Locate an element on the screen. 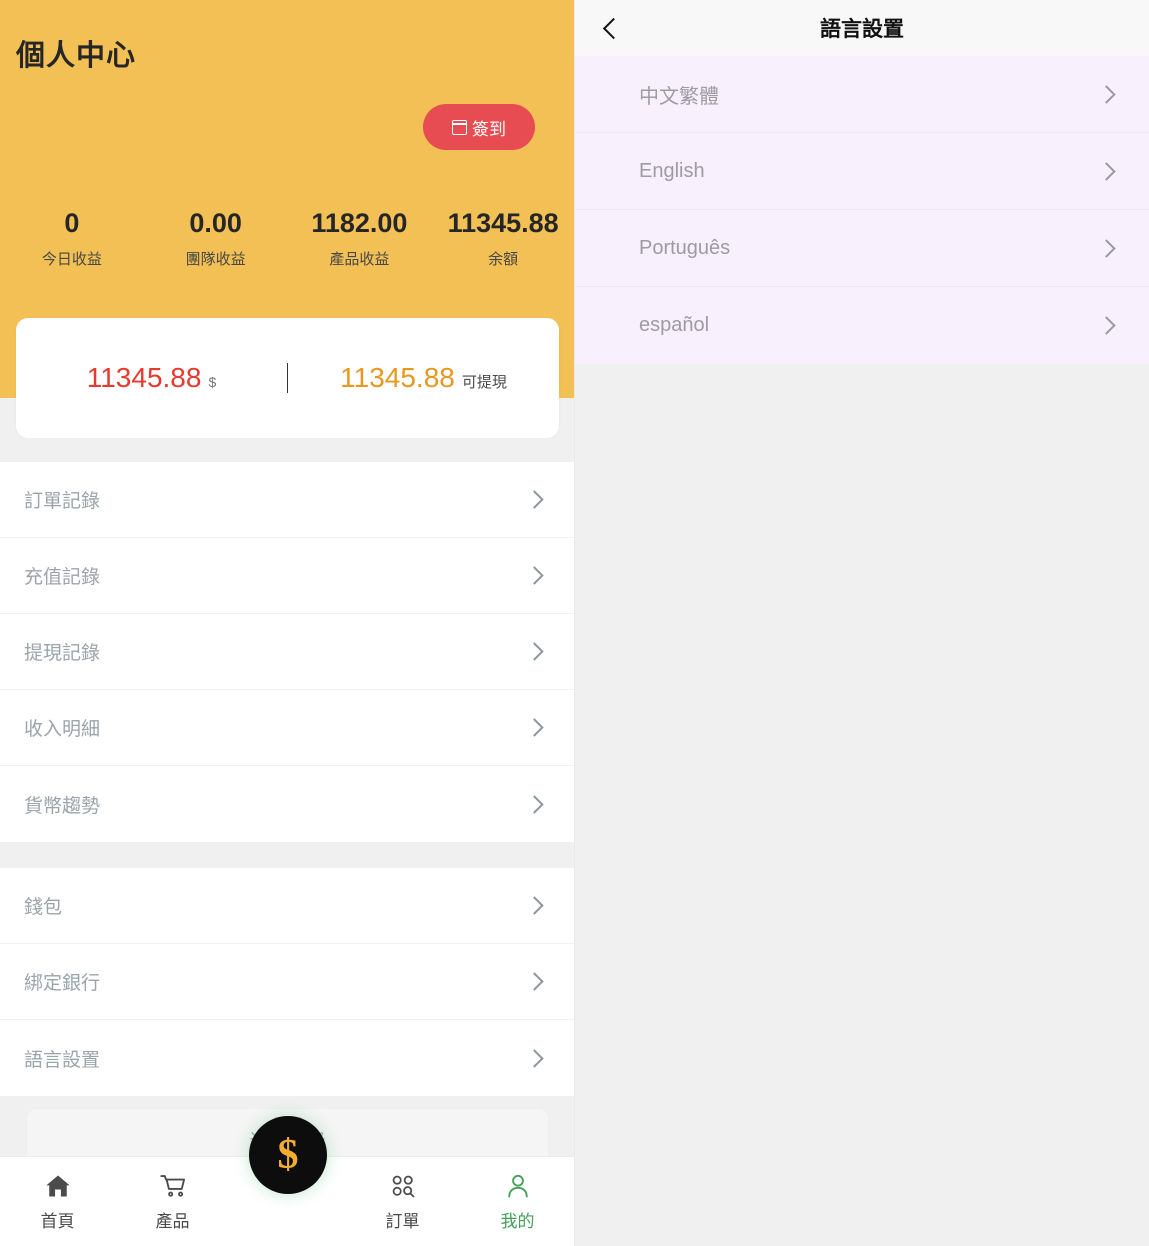 Image resolution: width=1149 pixels, height=1246 pixels. menu-item-order-records: 訂單記錄 is located at coordinates (287, 500).